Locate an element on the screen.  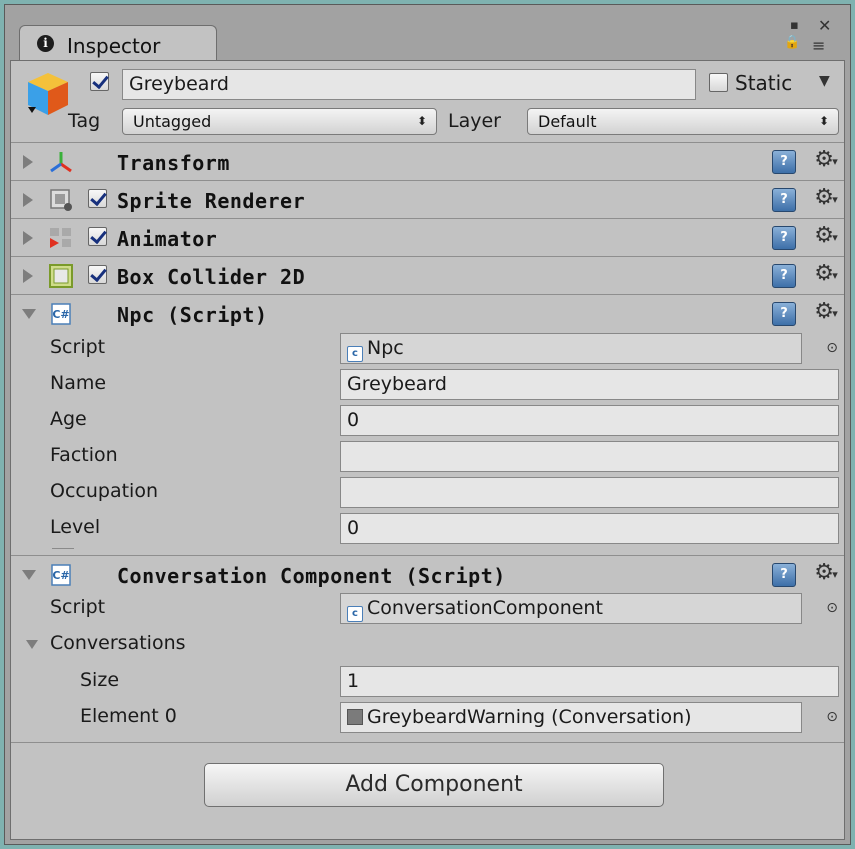
size-field: 1 is located at coordinates (589, 681).